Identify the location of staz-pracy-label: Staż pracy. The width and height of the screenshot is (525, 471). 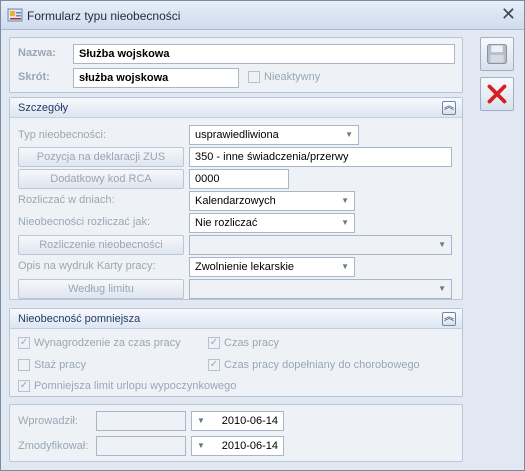
(60, 365).